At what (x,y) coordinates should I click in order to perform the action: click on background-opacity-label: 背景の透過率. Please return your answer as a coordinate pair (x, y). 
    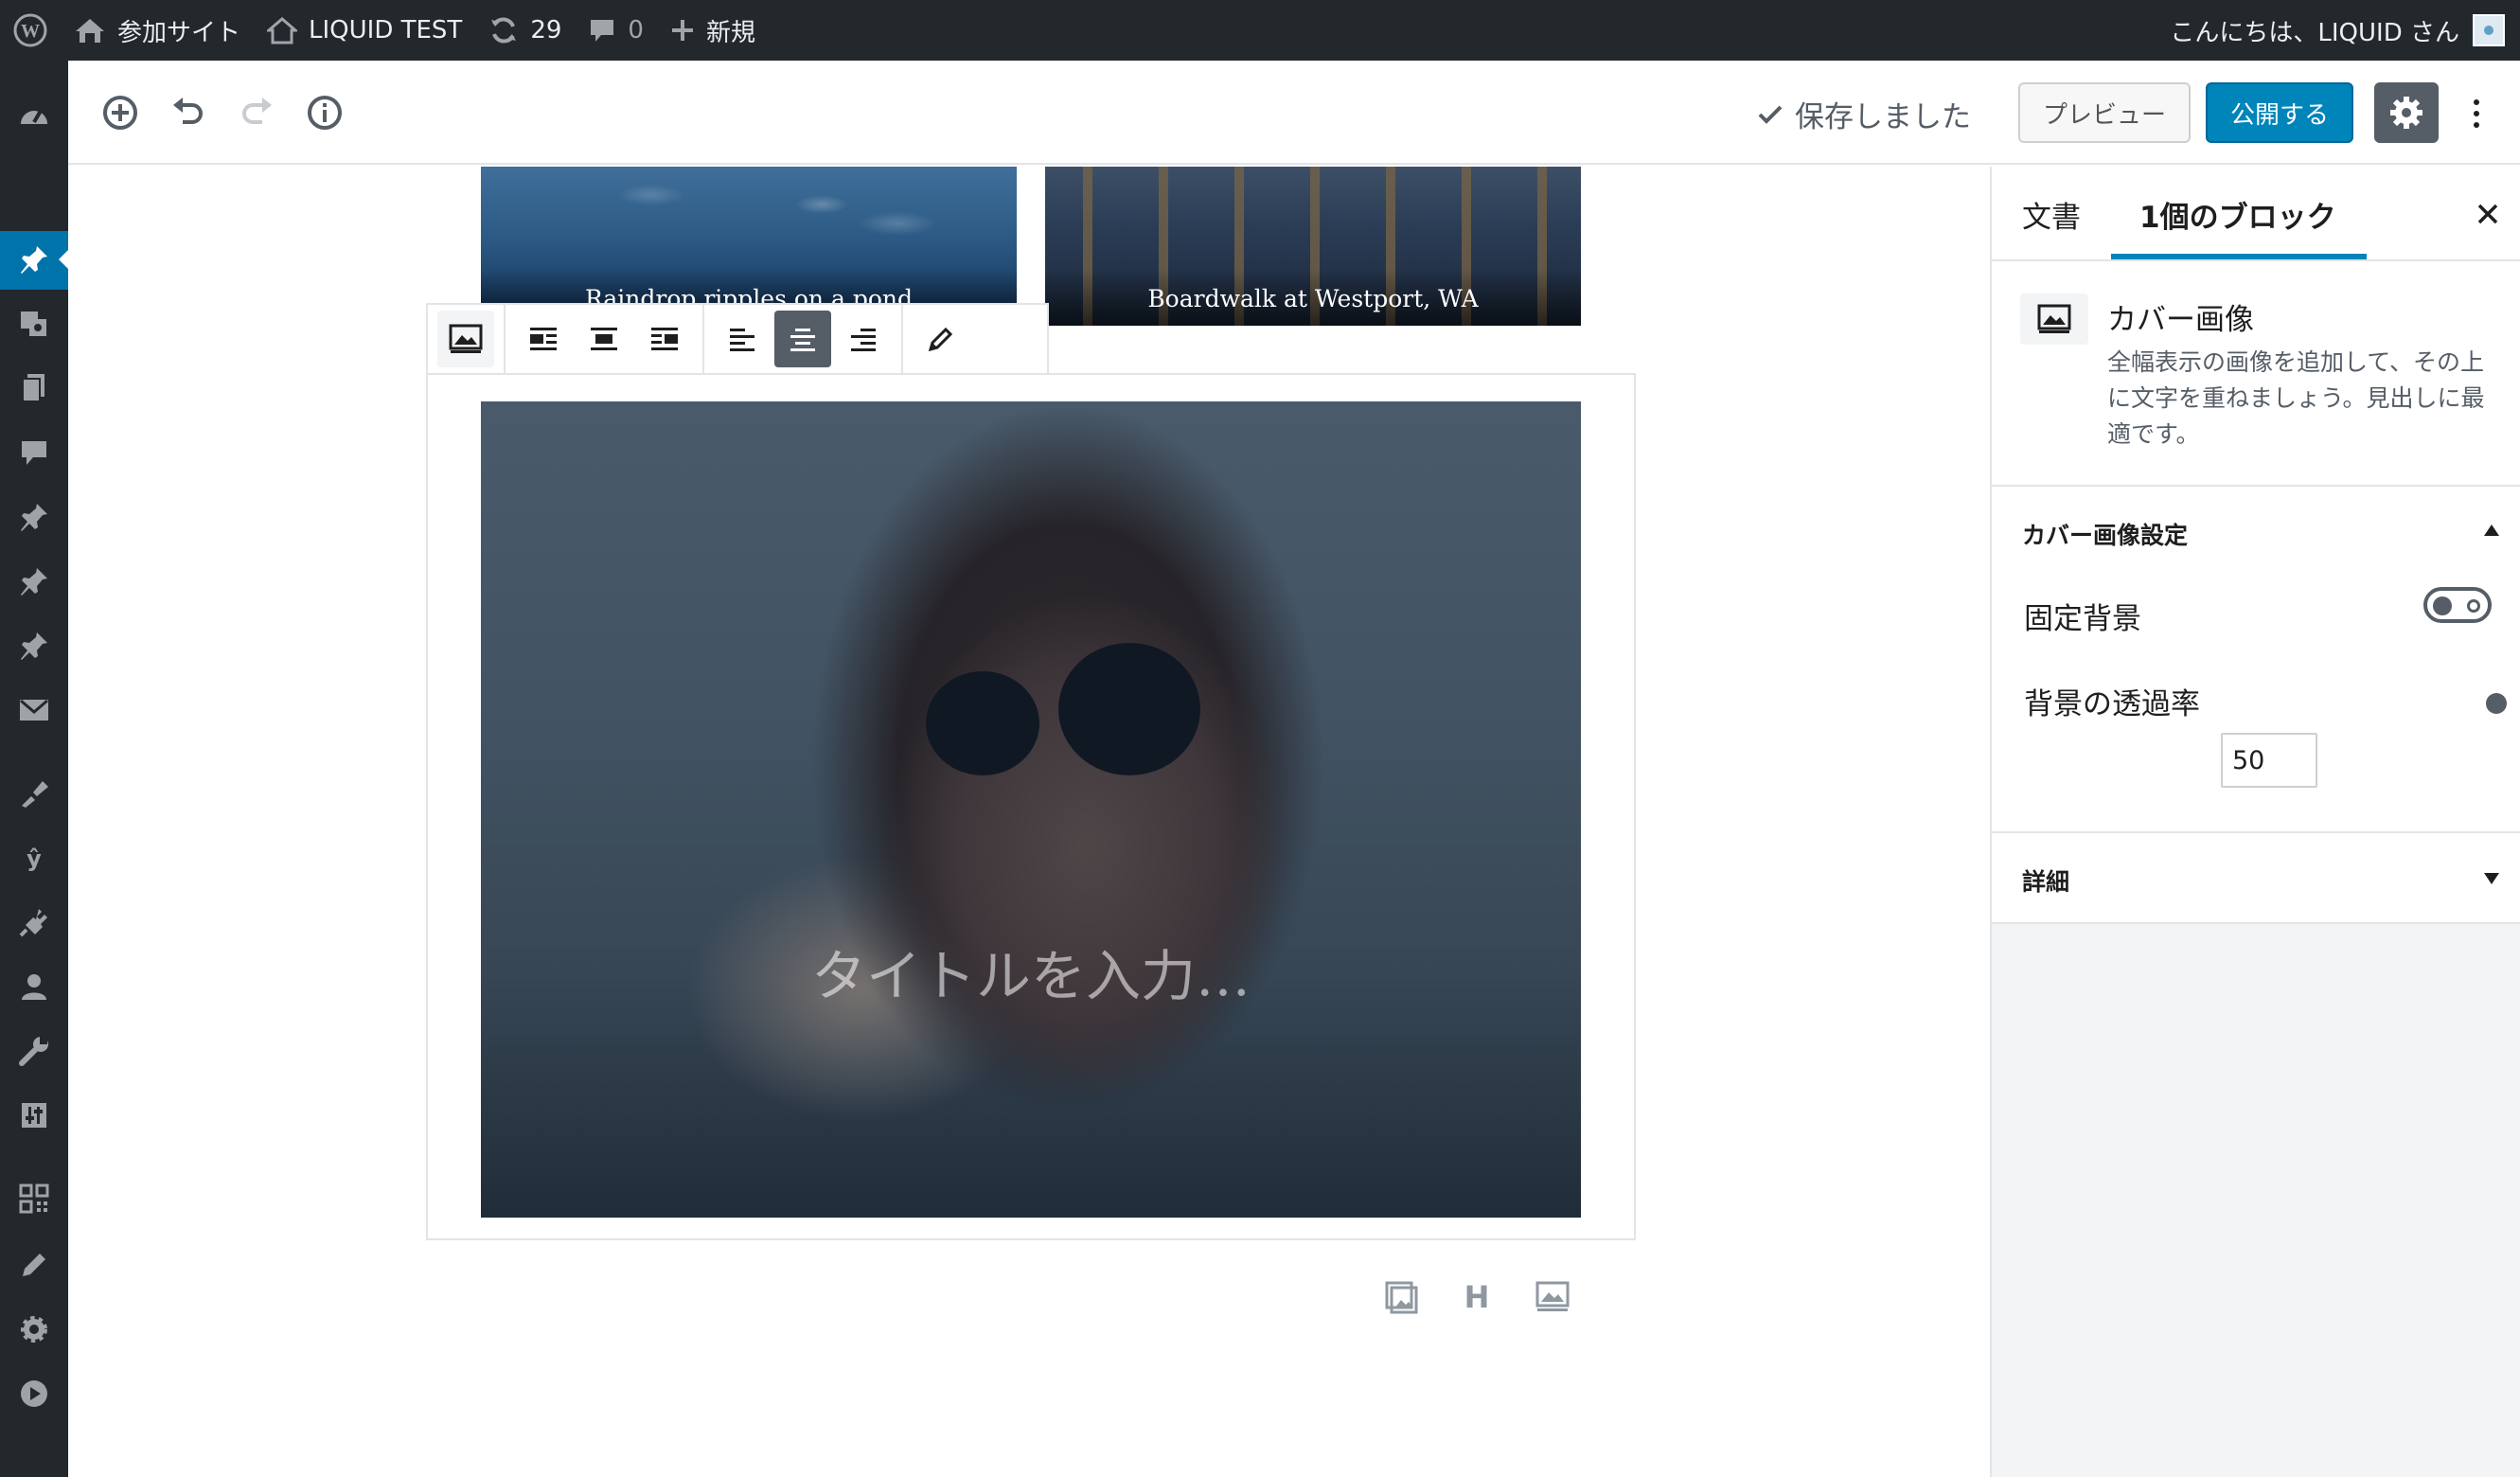
    Looking at the image, I should click on (2112, 704).